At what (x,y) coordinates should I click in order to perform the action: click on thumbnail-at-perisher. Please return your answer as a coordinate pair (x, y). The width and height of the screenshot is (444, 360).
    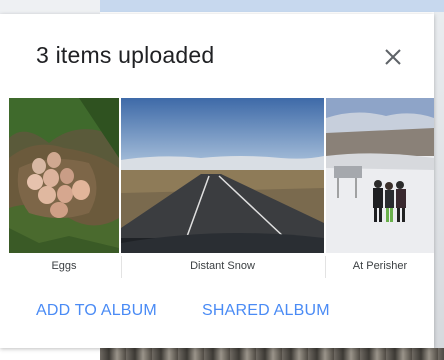
    Looking at the image, I should click on (380, 175).